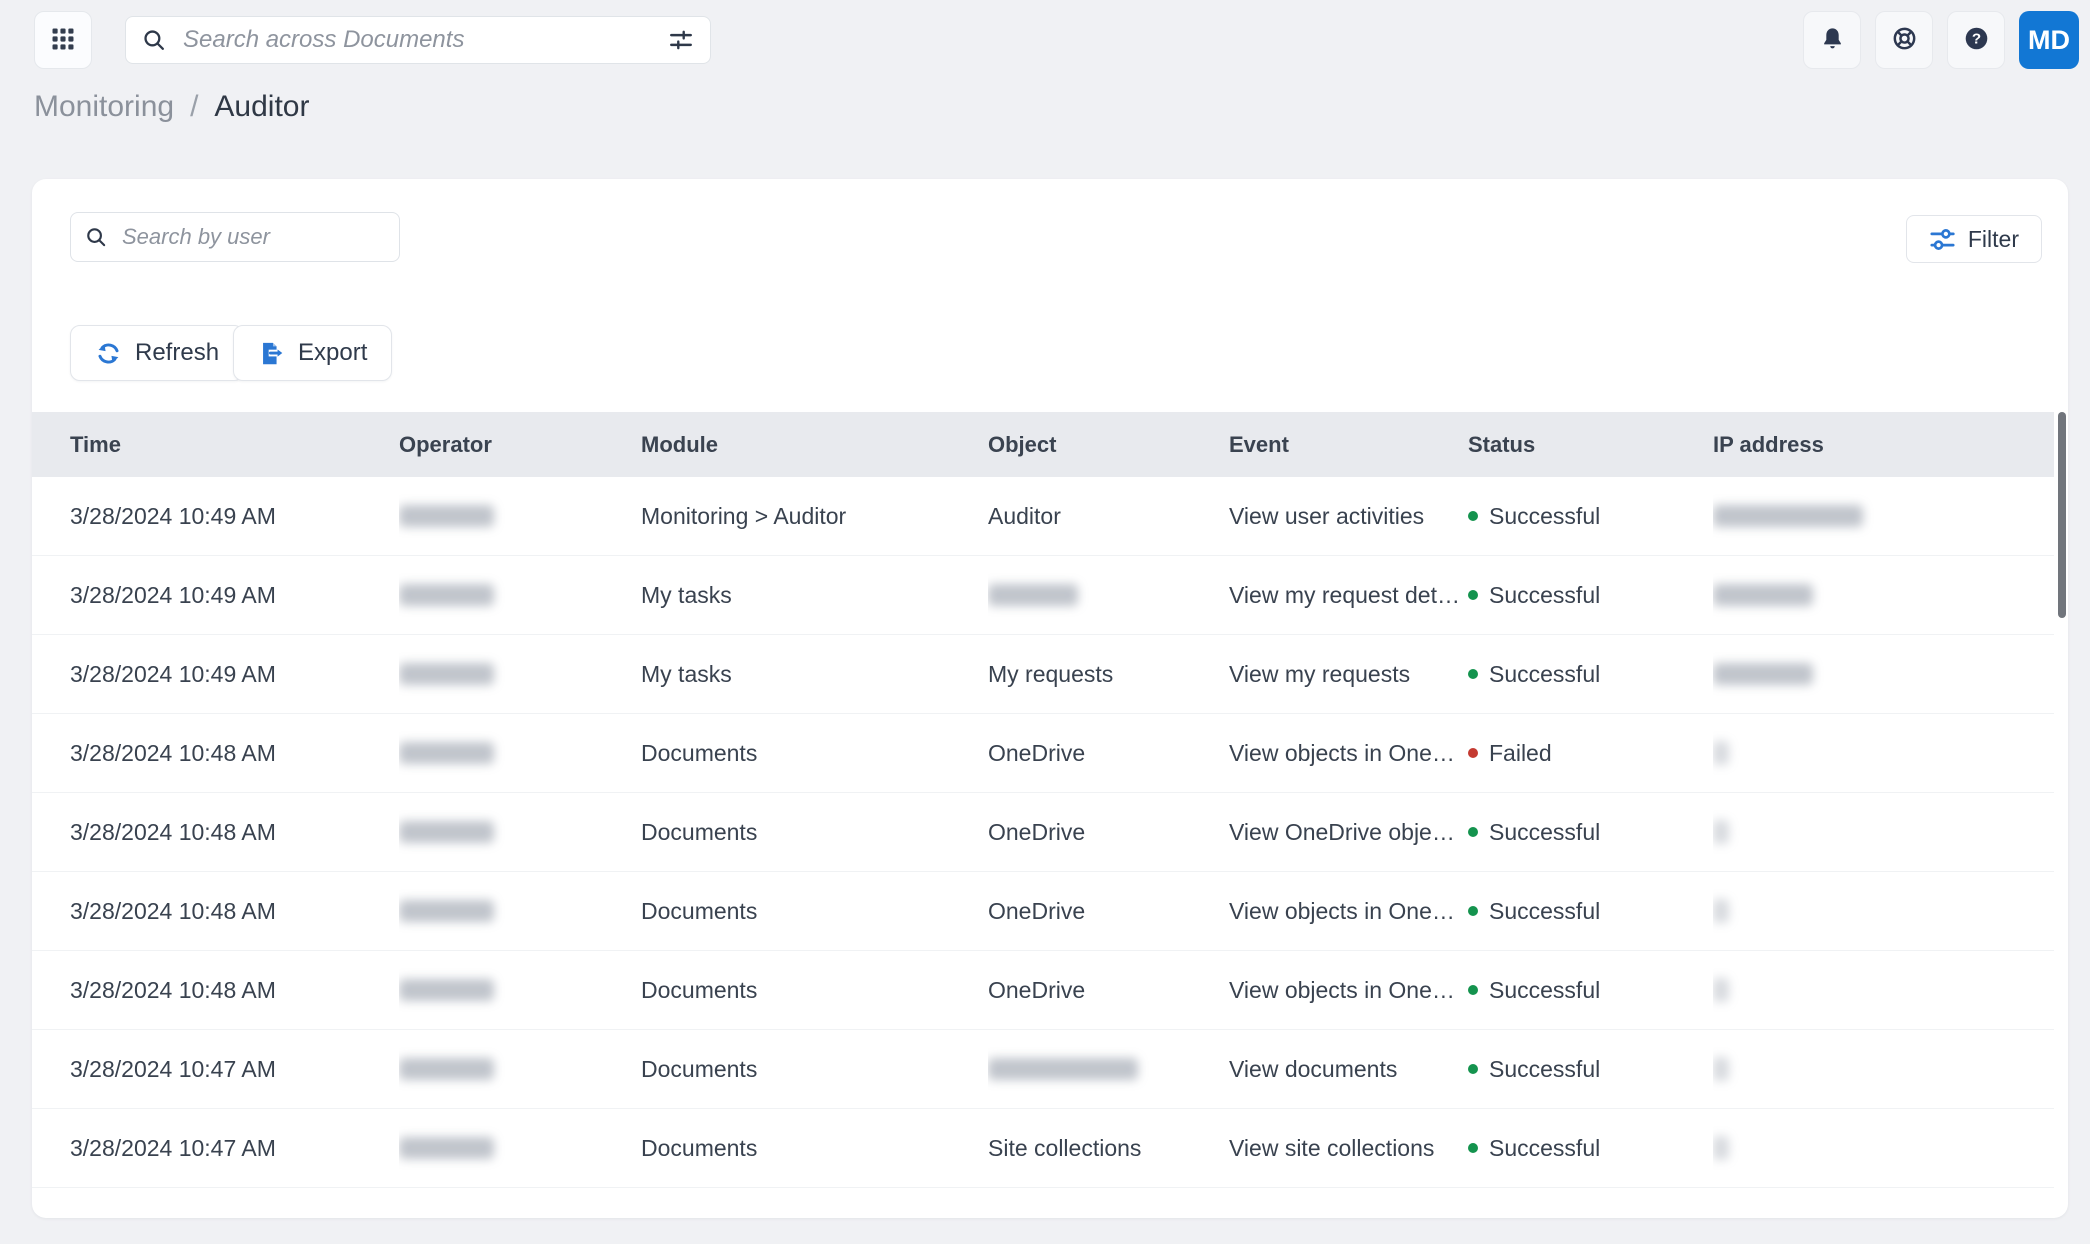 The height and width of the screenshot is (1244, 2090). I want to click on cell-object: Site collections, so click(1065, 1147).